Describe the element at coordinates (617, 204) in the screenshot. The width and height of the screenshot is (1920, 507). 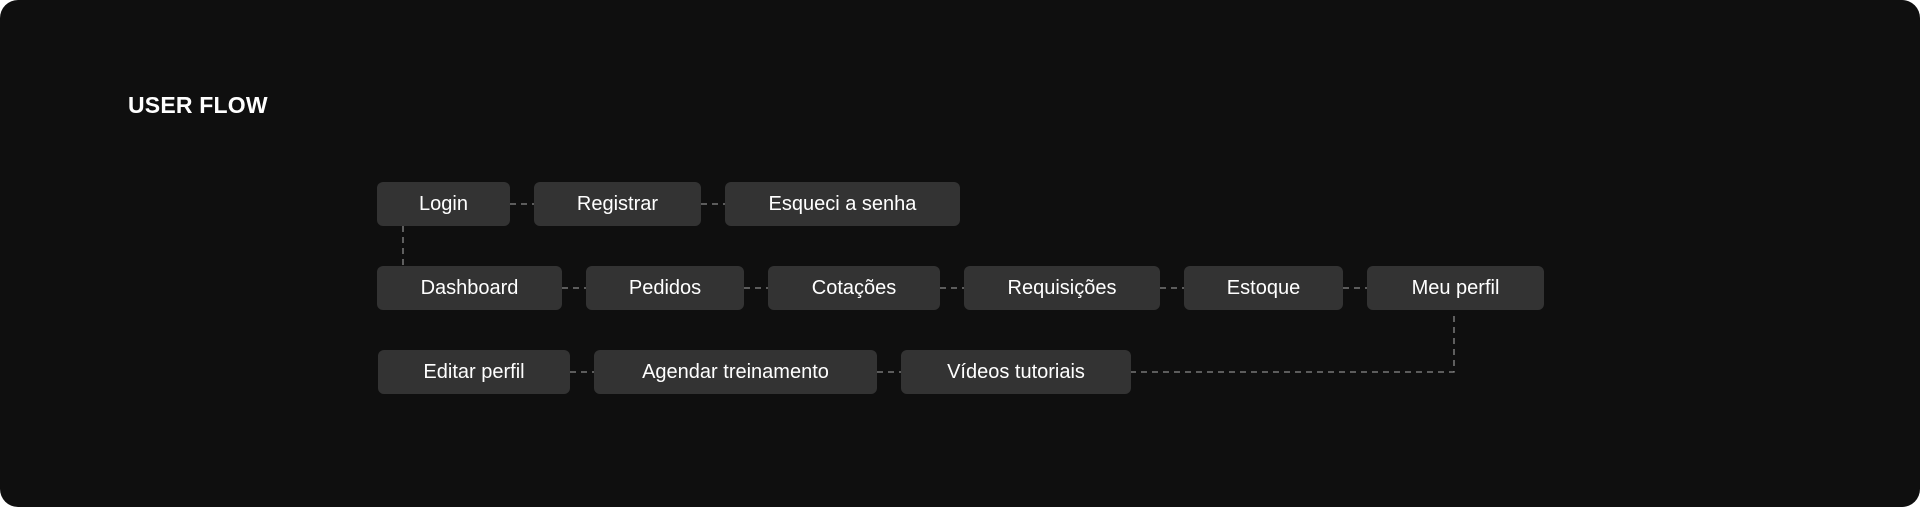
I see `node-registrar: Registrar` at that location.